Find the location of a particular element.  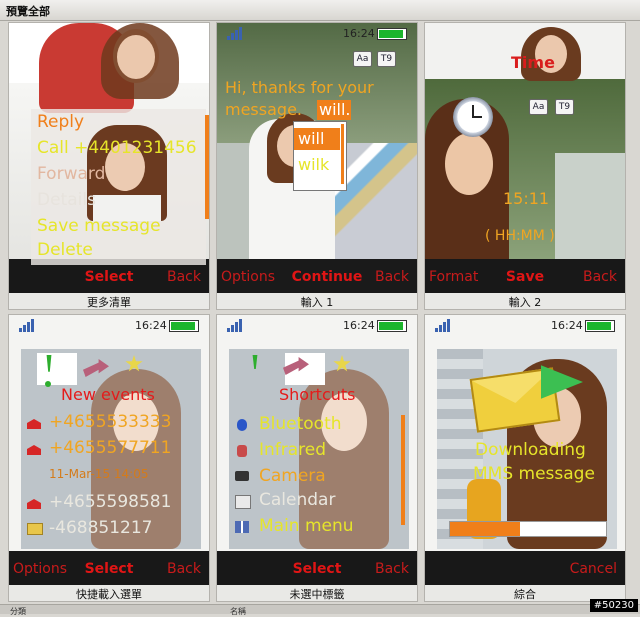

suggestion-will: will is located at coordinates (311, 139).